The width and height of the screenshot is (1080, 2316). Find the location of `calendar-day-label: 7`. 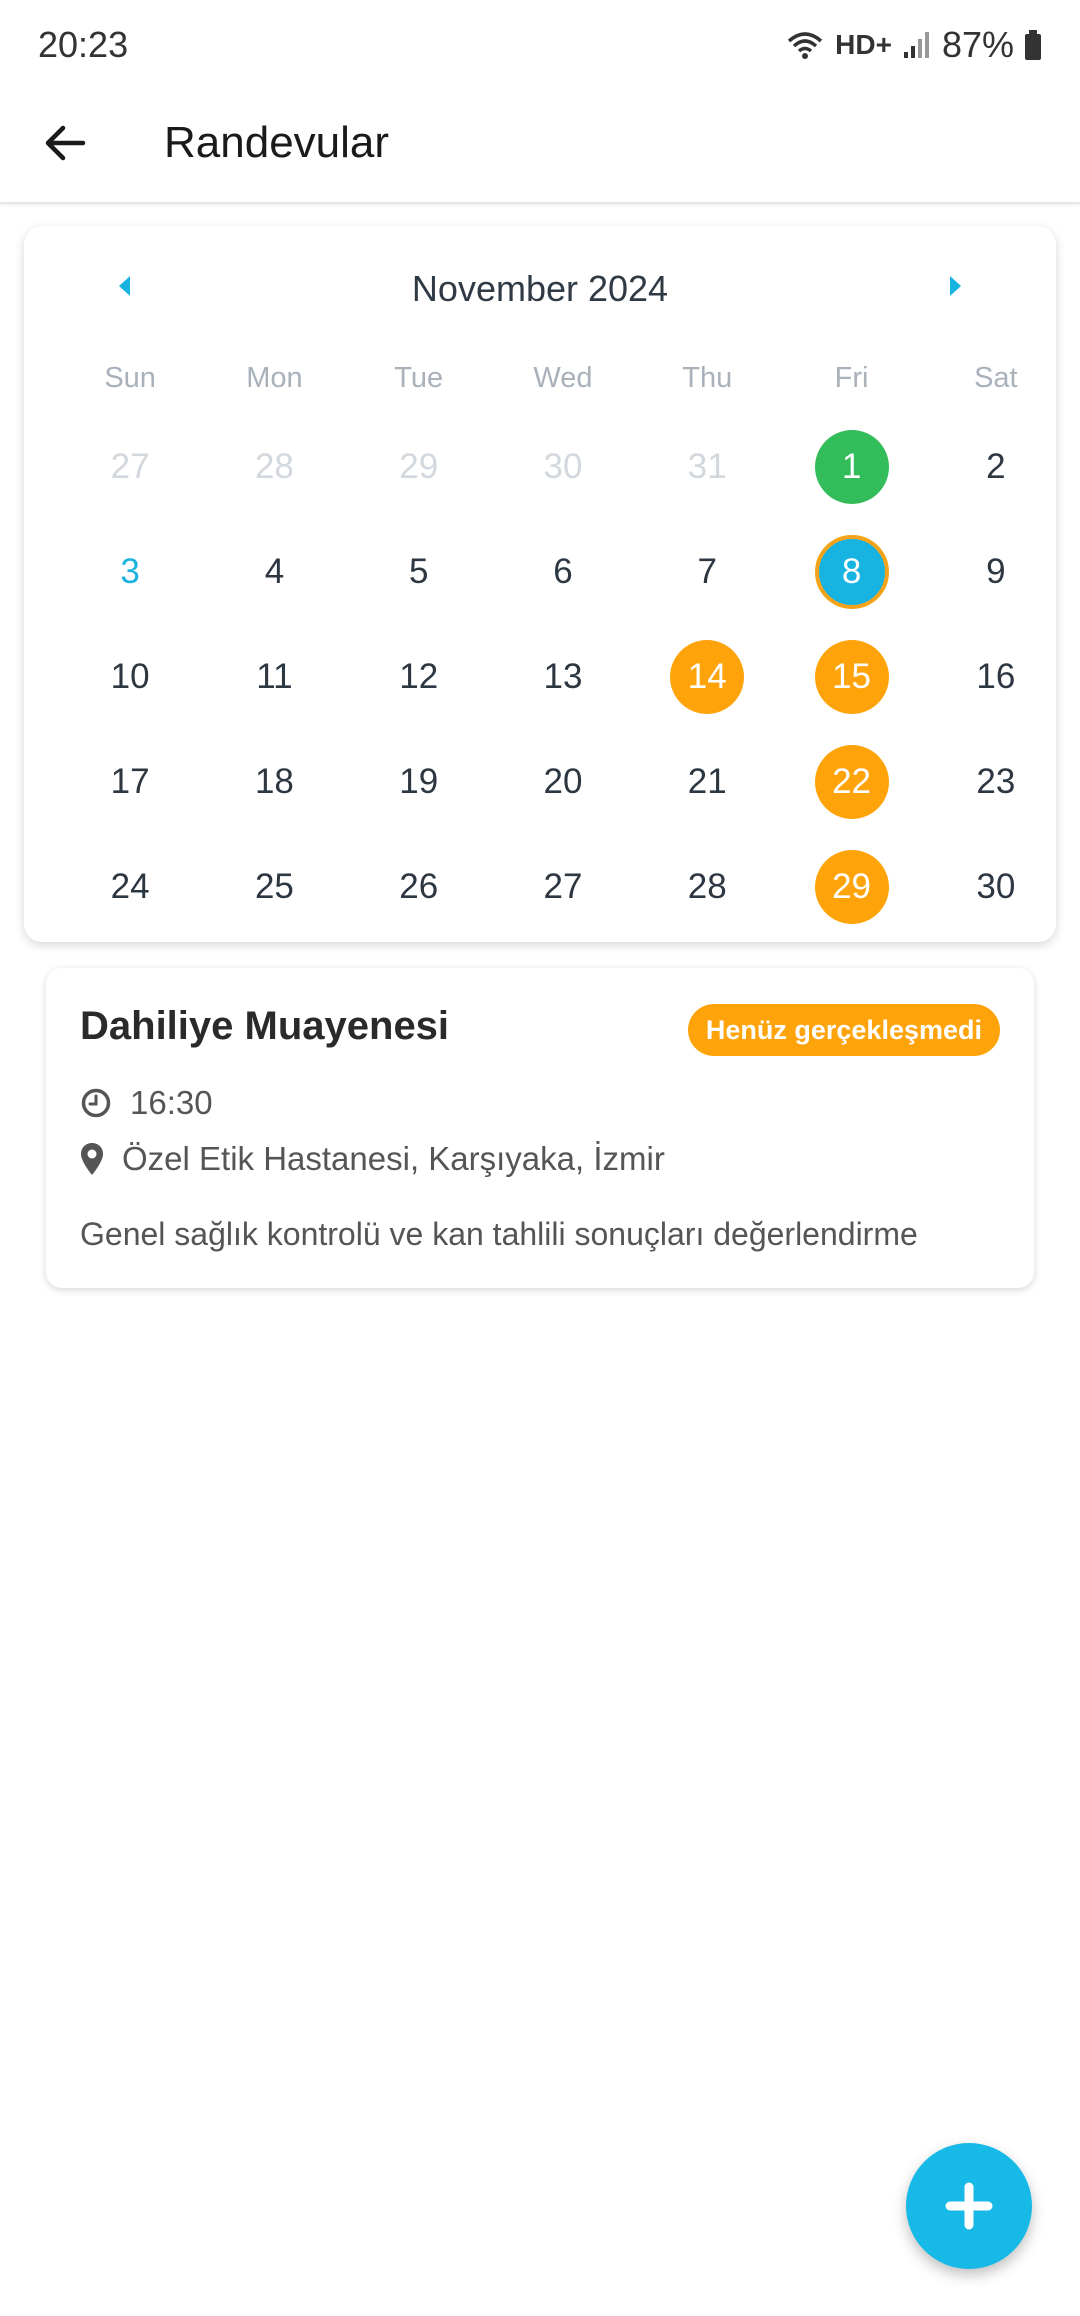

calendar-day-label: 7 is located at coordinates (707, 571).